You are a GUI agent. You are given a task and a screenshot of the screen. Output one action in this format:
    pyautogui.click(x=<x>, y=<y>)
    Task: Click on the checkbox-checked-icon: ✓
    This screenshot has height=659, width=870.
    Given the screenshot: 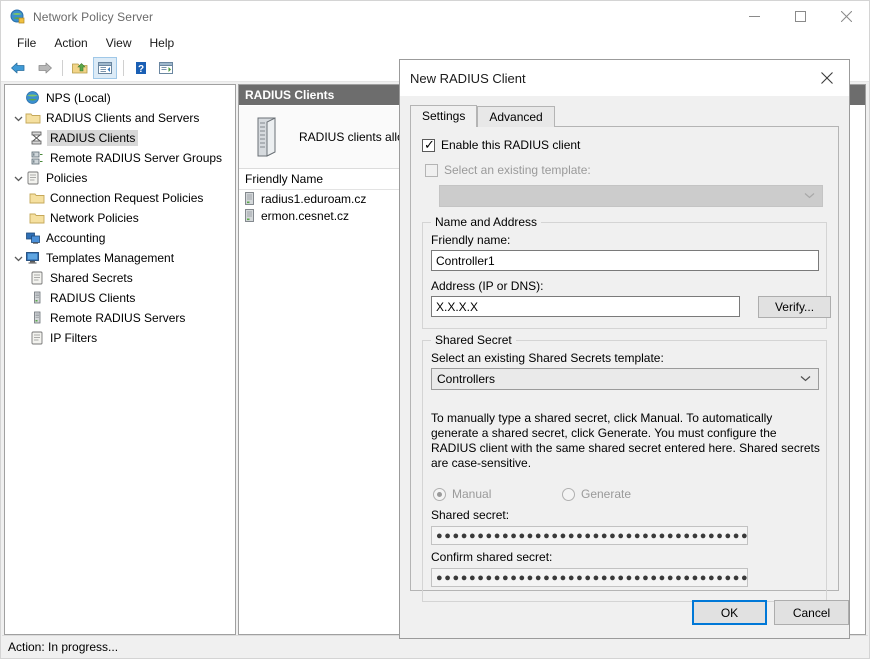 What is the action you would take?
    pyautogui.click(x=428, y=144)
    